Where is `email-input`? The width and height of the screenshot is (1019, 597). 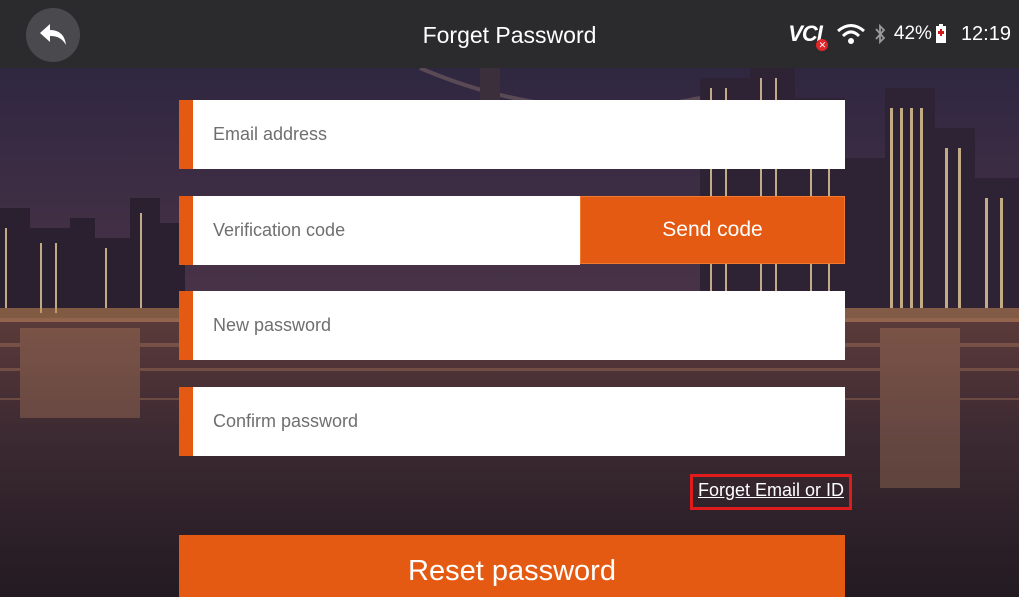 email-input is located at coordinates (519, 134).